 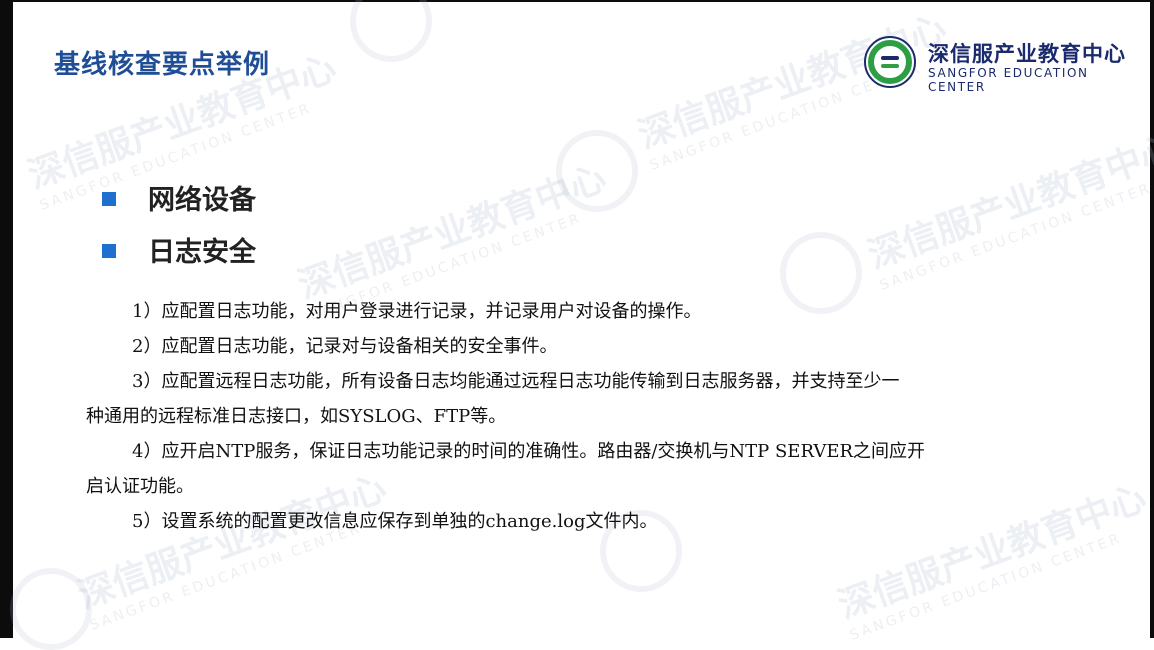 I want to click on requirement-item-2: 2）应配置日志功能，记录对与设备相关的安全事件。, so click(x=345, y=346).